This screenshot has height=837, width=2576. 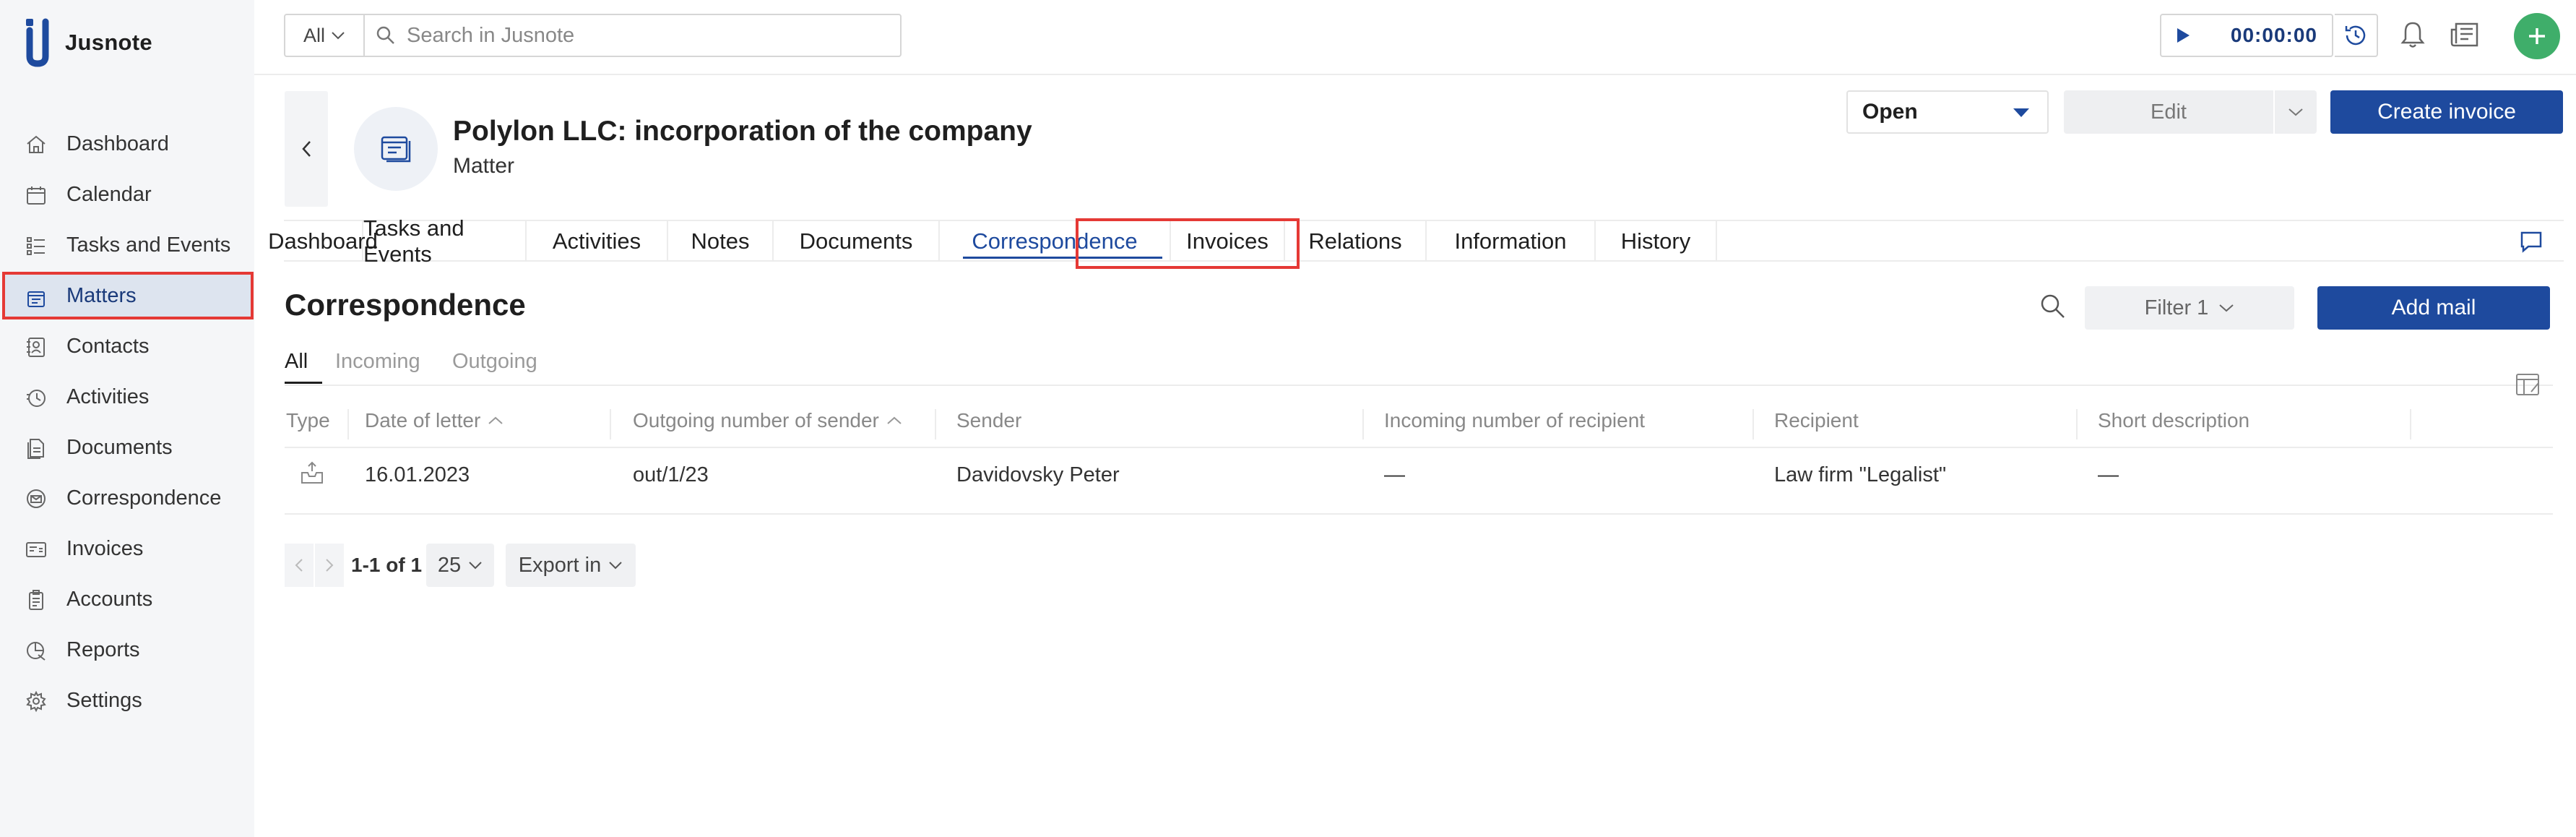 I want to click on tab-history: History, so click(x=1656, y=241).